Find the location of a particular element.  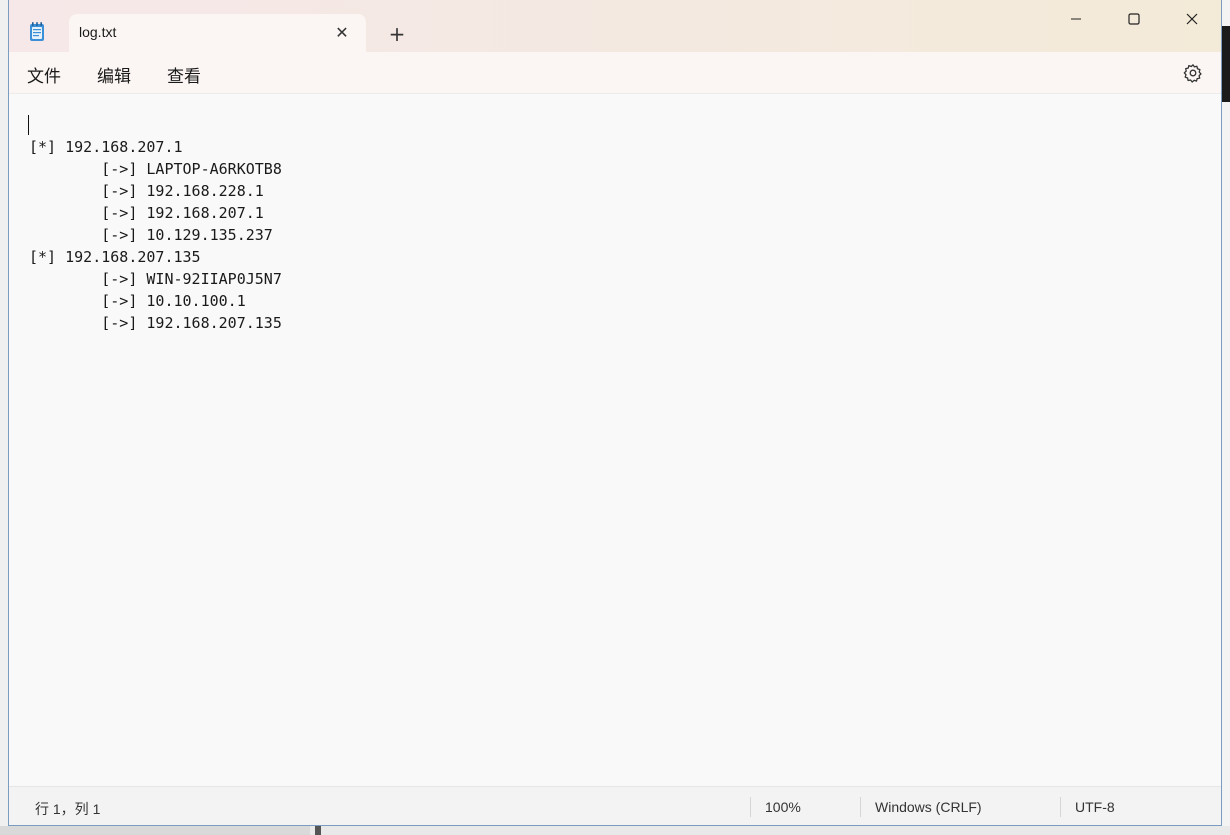

minimize-icon is located at coordinates (1076, 19).